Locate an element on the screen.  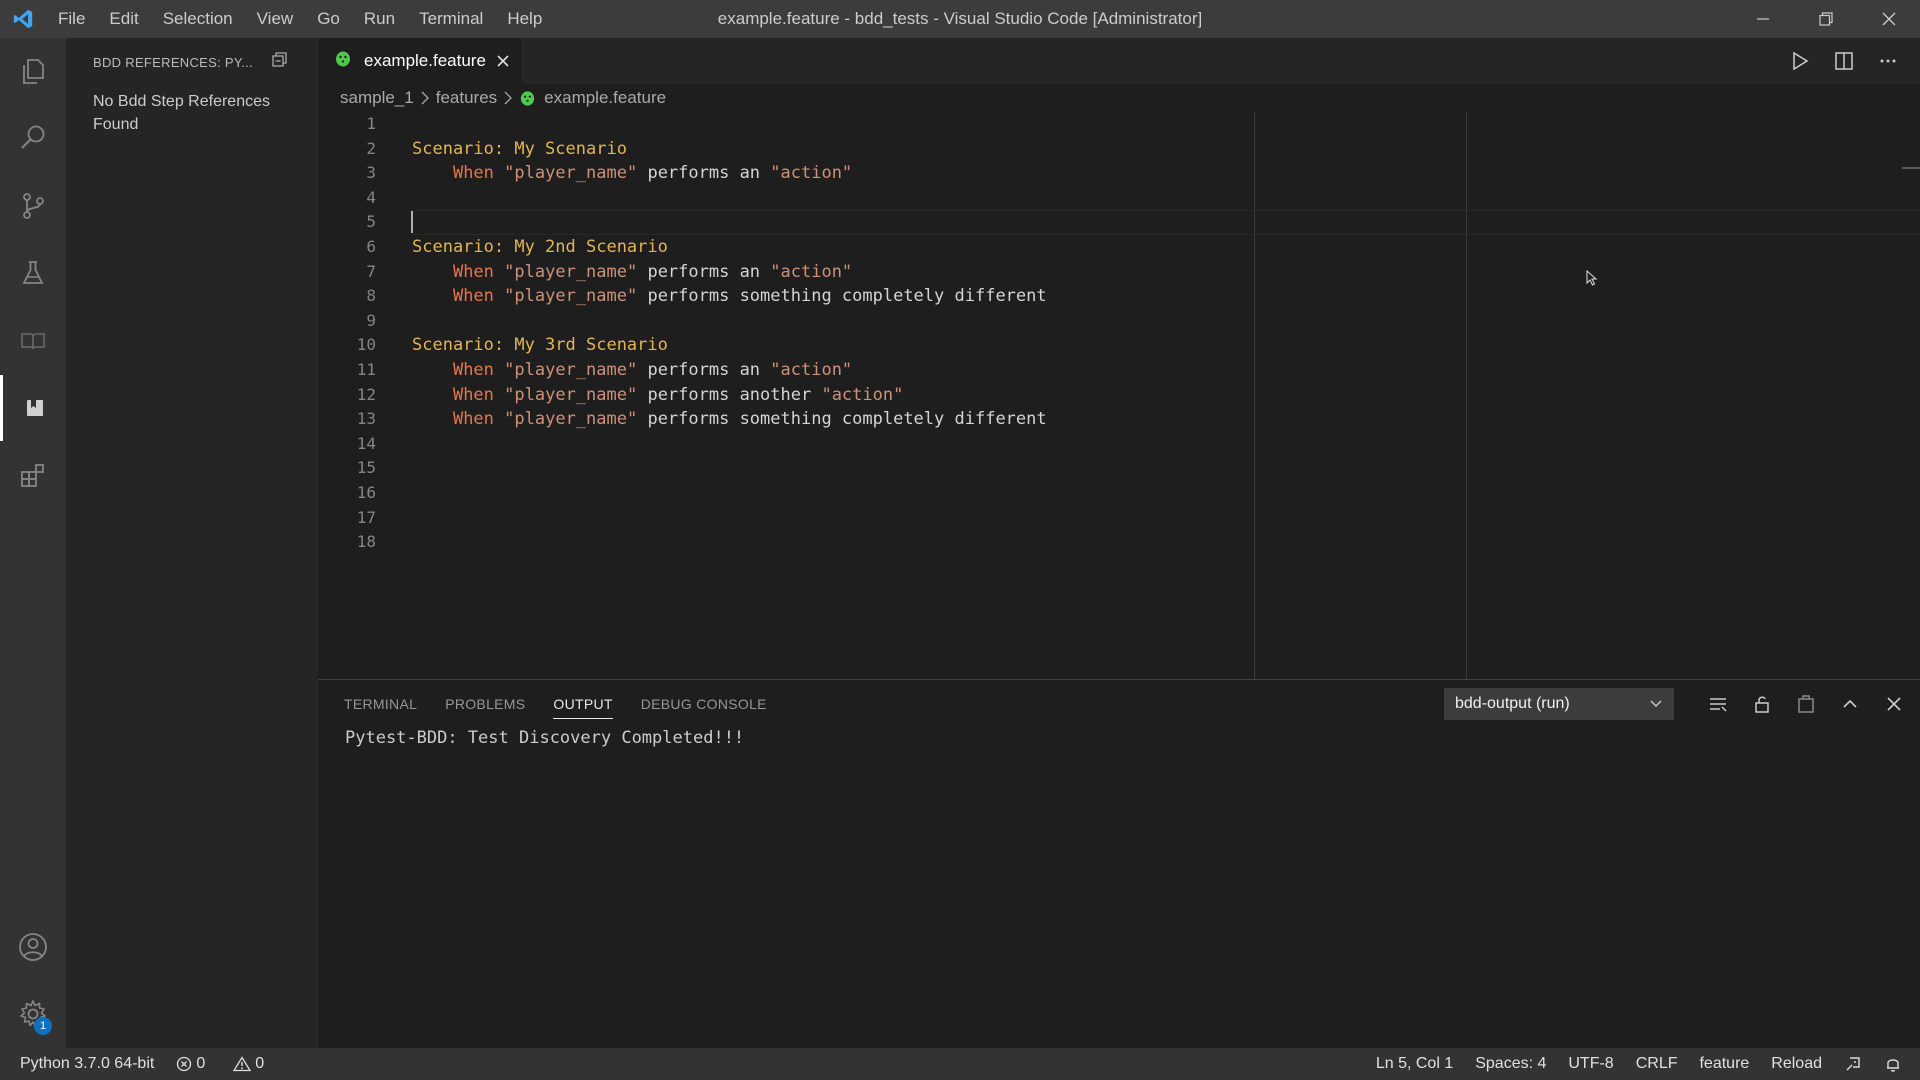
line-number: 1 is located at coordinates (371, 123).